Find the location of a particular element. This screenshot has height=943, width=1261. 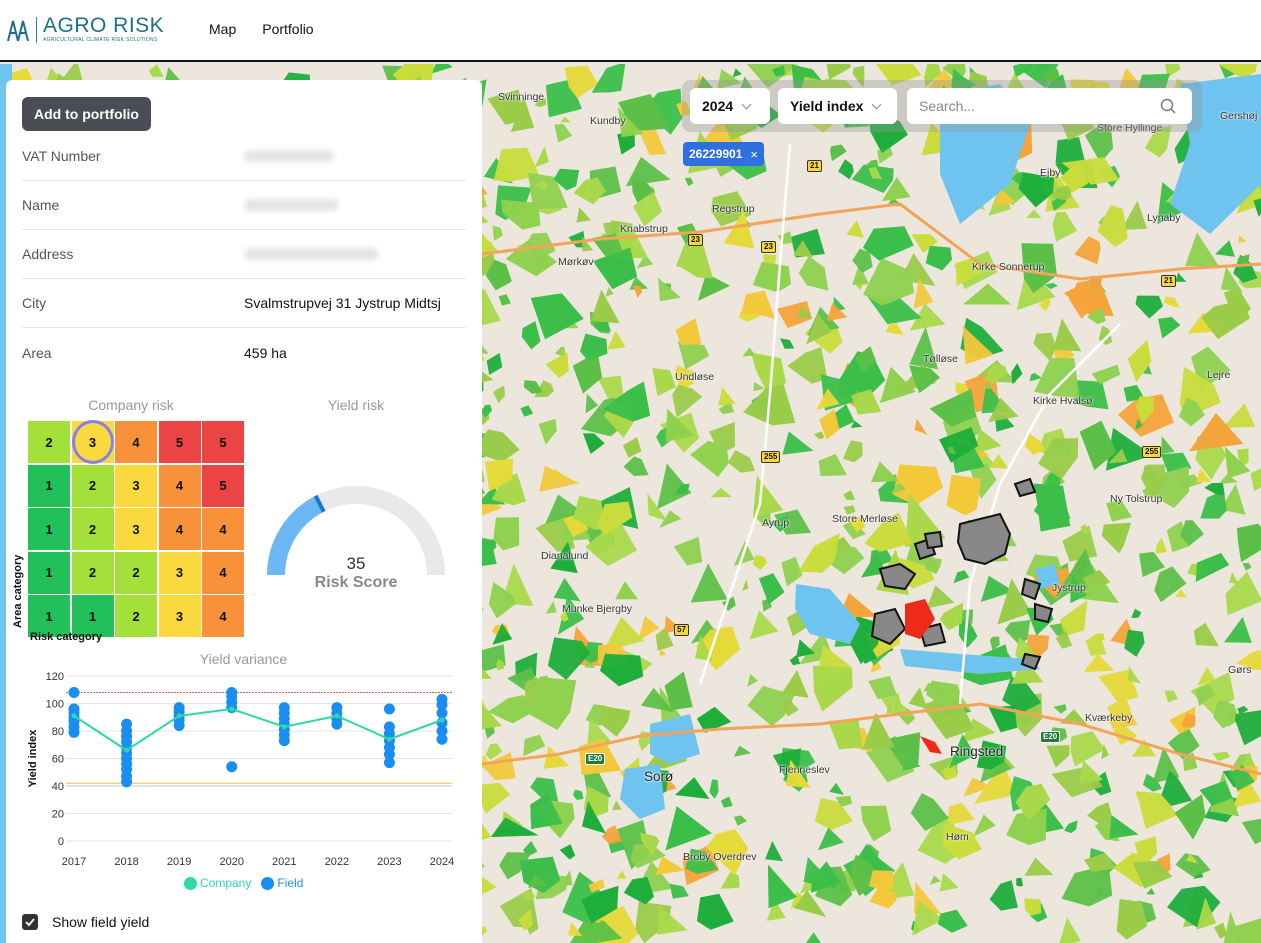

matrix-y-axis-label: Area category is located at coordinates (18, 591).